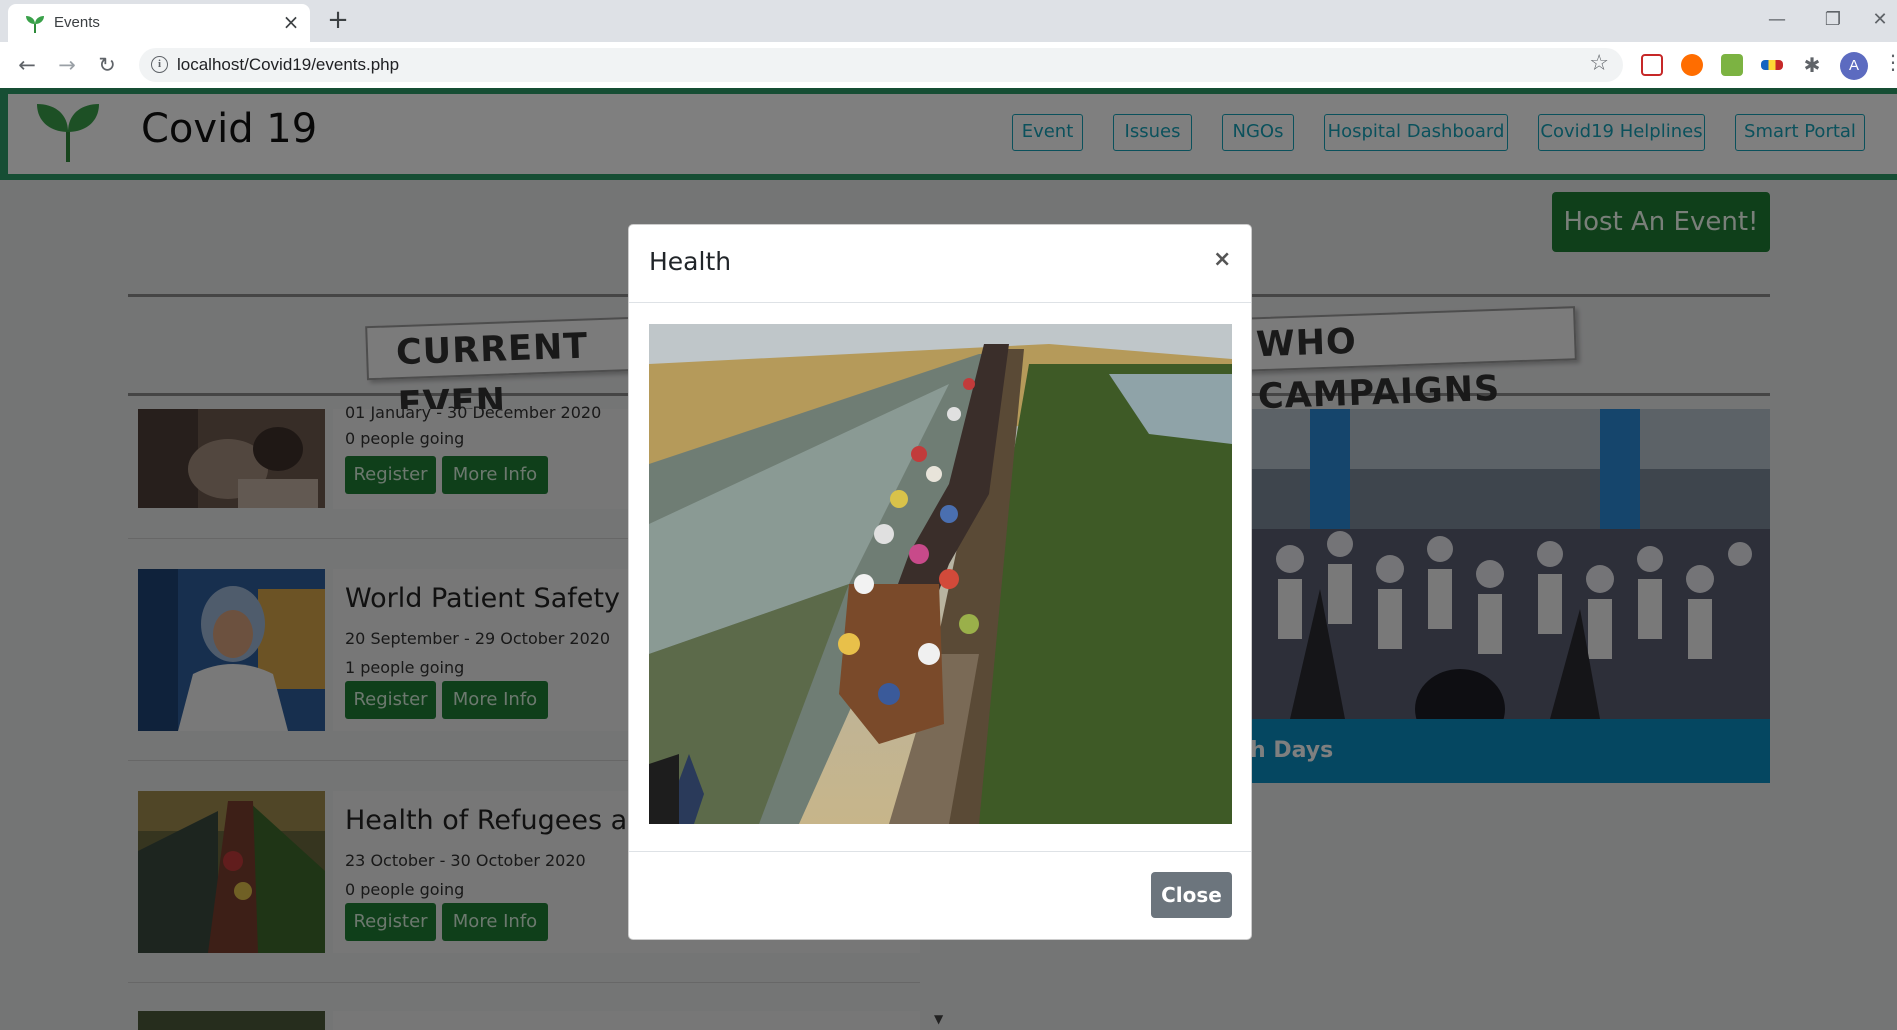  Describe the element at coordinates (1812, 65) in the screenshot. I see `extensions-puzzle-icon: ✱` at that location.